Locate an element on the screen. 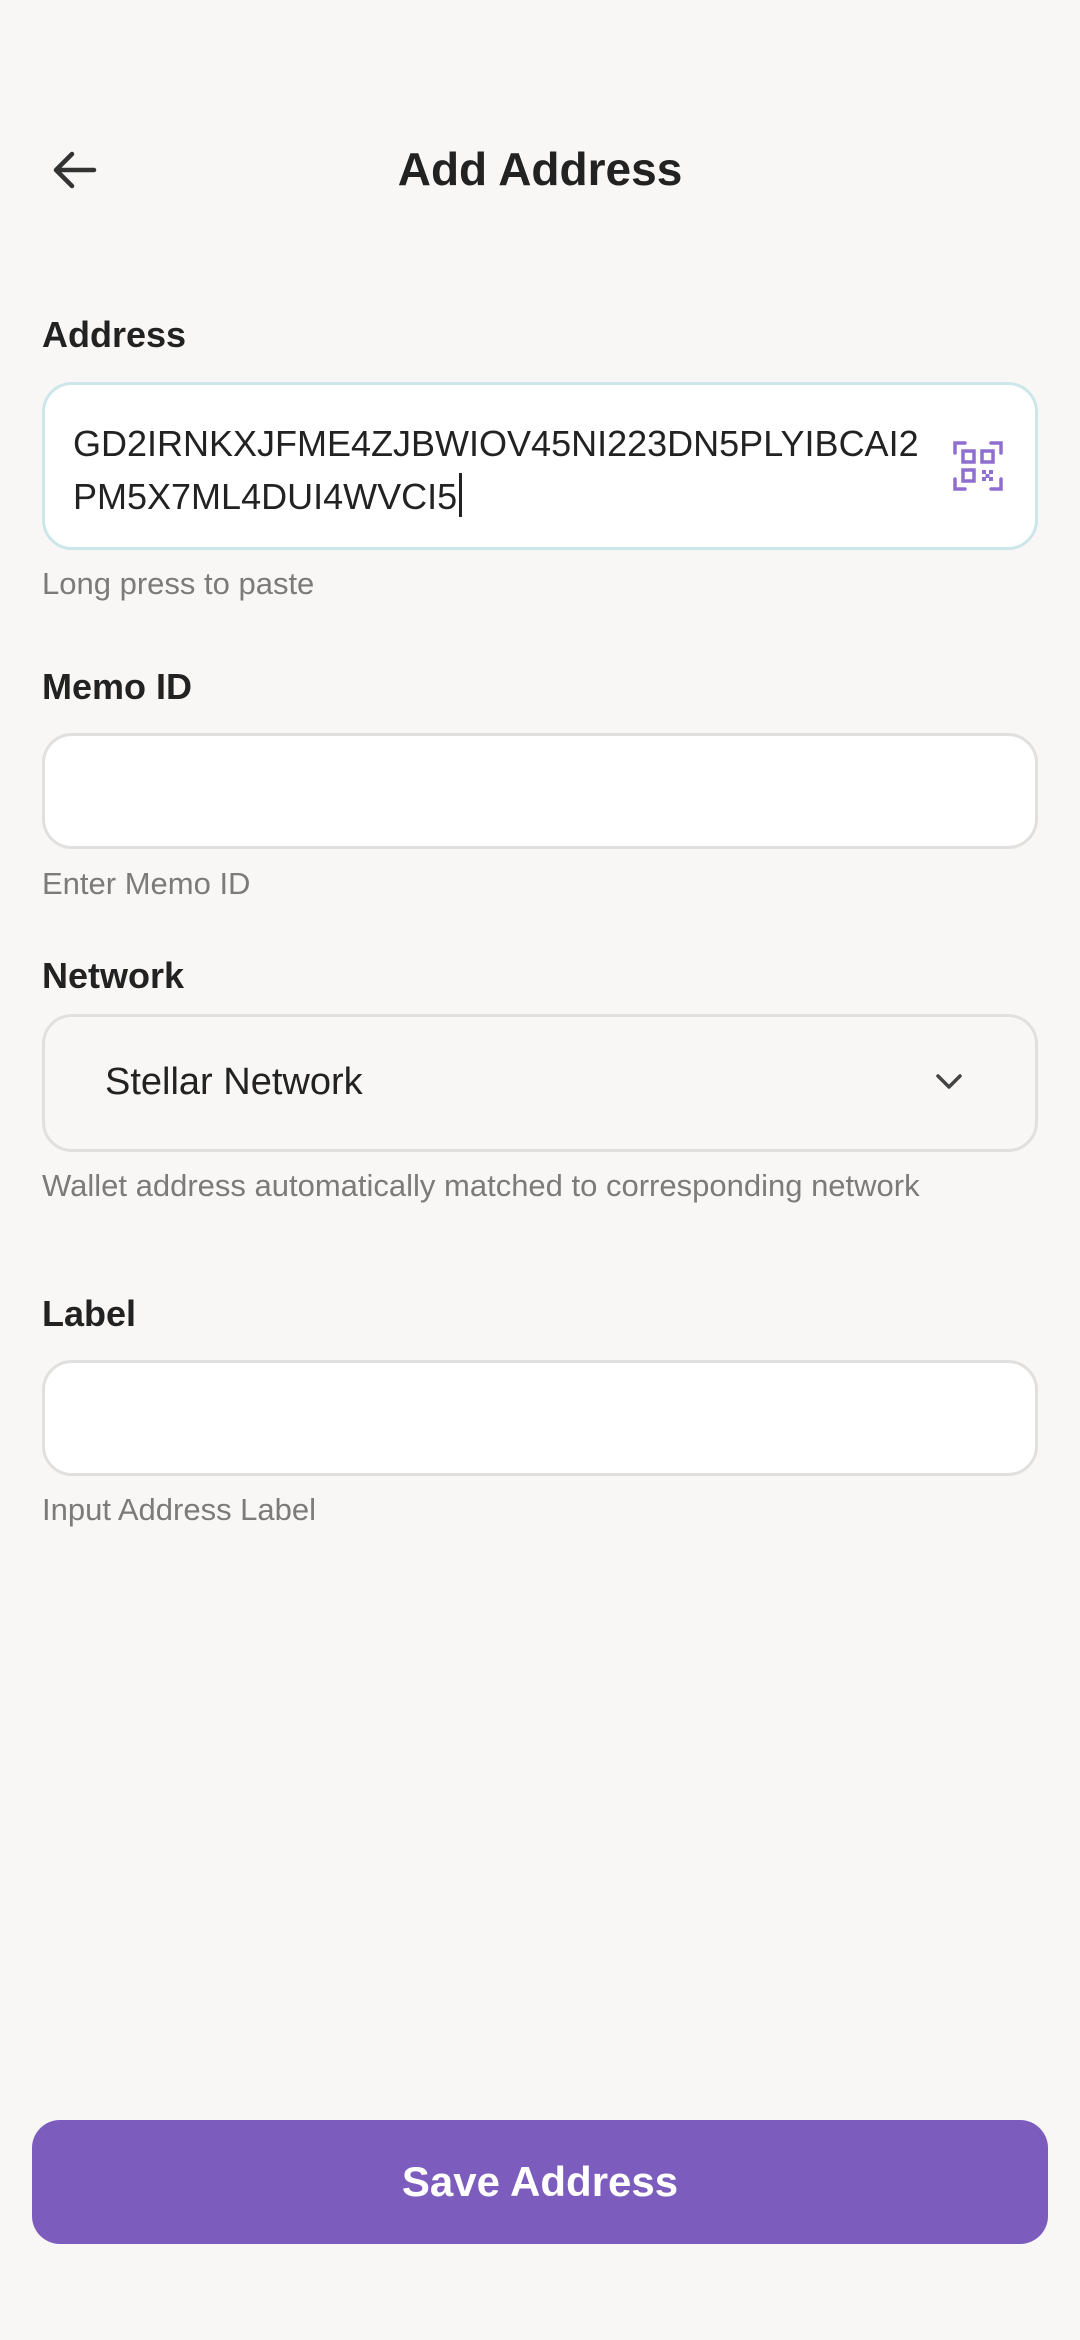  label-field-label: Label is located at coordinates (89, 1313).